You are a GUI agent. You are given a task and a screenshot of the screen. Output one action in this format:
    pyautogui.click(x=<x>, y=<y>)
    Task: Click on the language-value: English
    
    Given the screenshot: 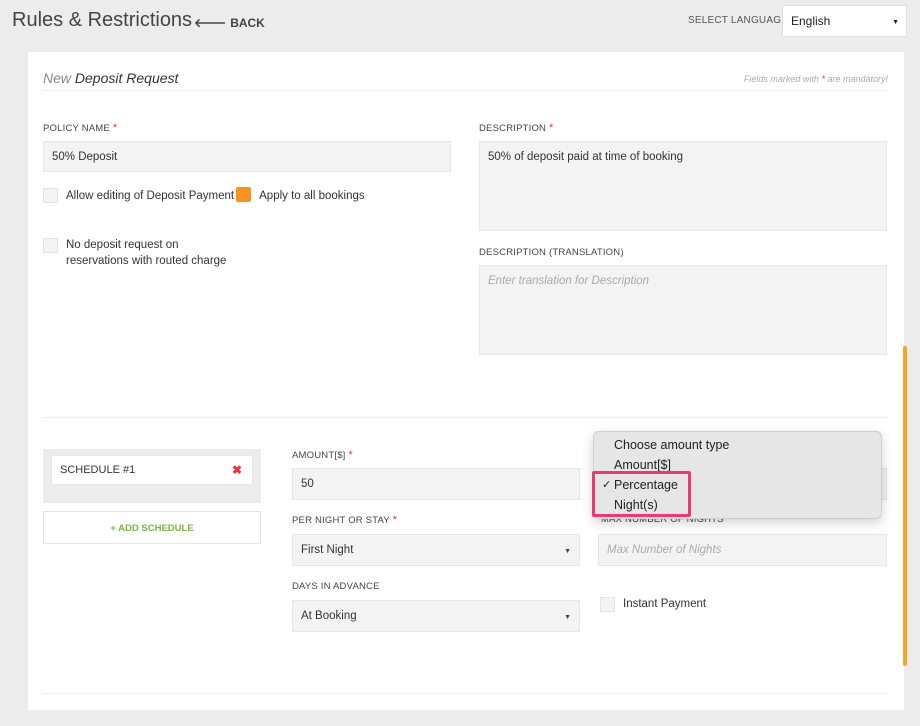 What is the action you would take?
    pyautogui.click(x=811, y=21)
    